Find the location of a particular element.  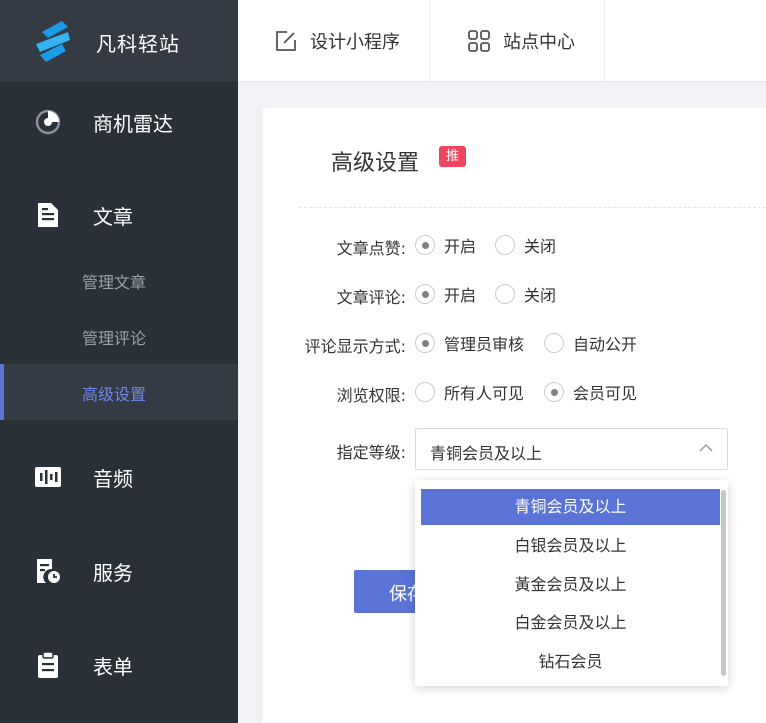

sidebar-subitem-manage-articles: 管理文章 is located at coordinates (119, 280).